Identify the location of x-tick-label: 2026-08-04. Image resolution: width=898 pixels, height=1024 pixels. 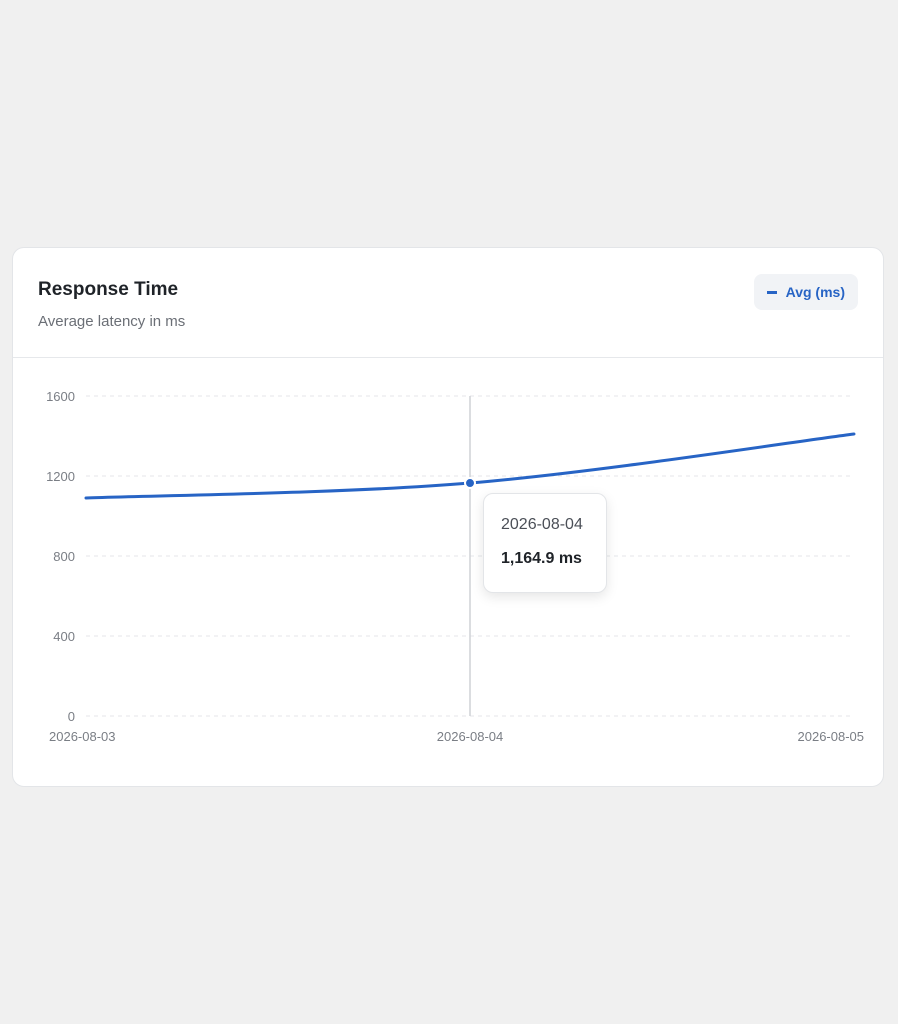
(470, 736).